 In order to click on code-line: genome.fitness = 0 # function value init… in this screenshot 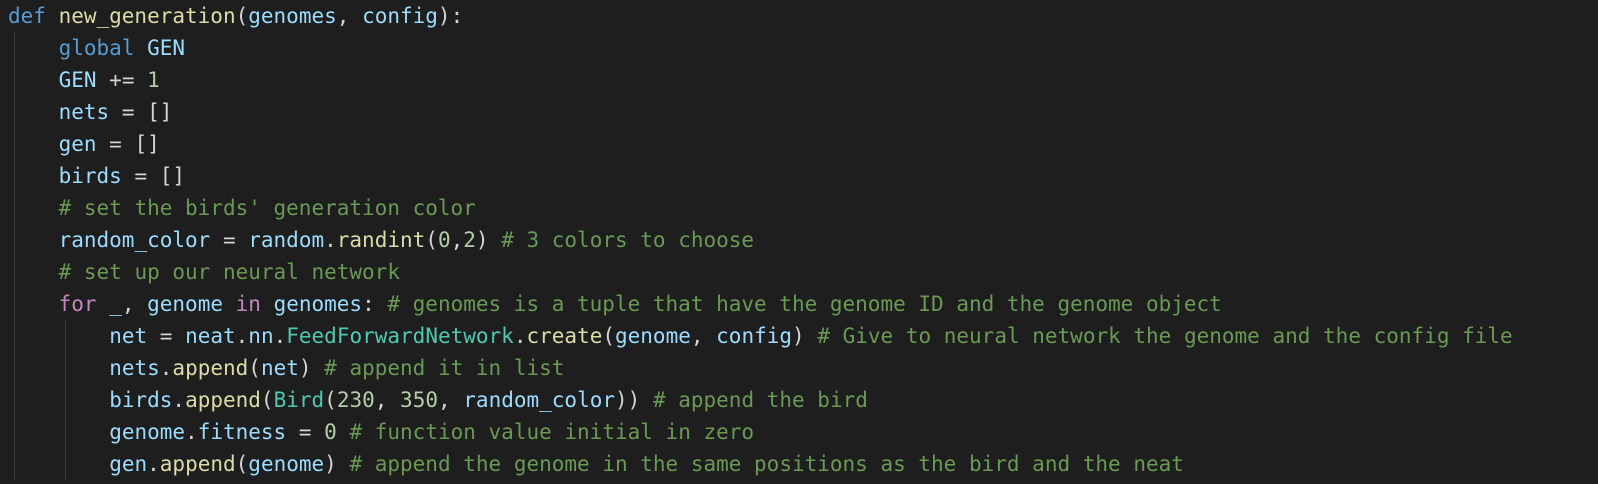, I will do `click(431, 432)`.